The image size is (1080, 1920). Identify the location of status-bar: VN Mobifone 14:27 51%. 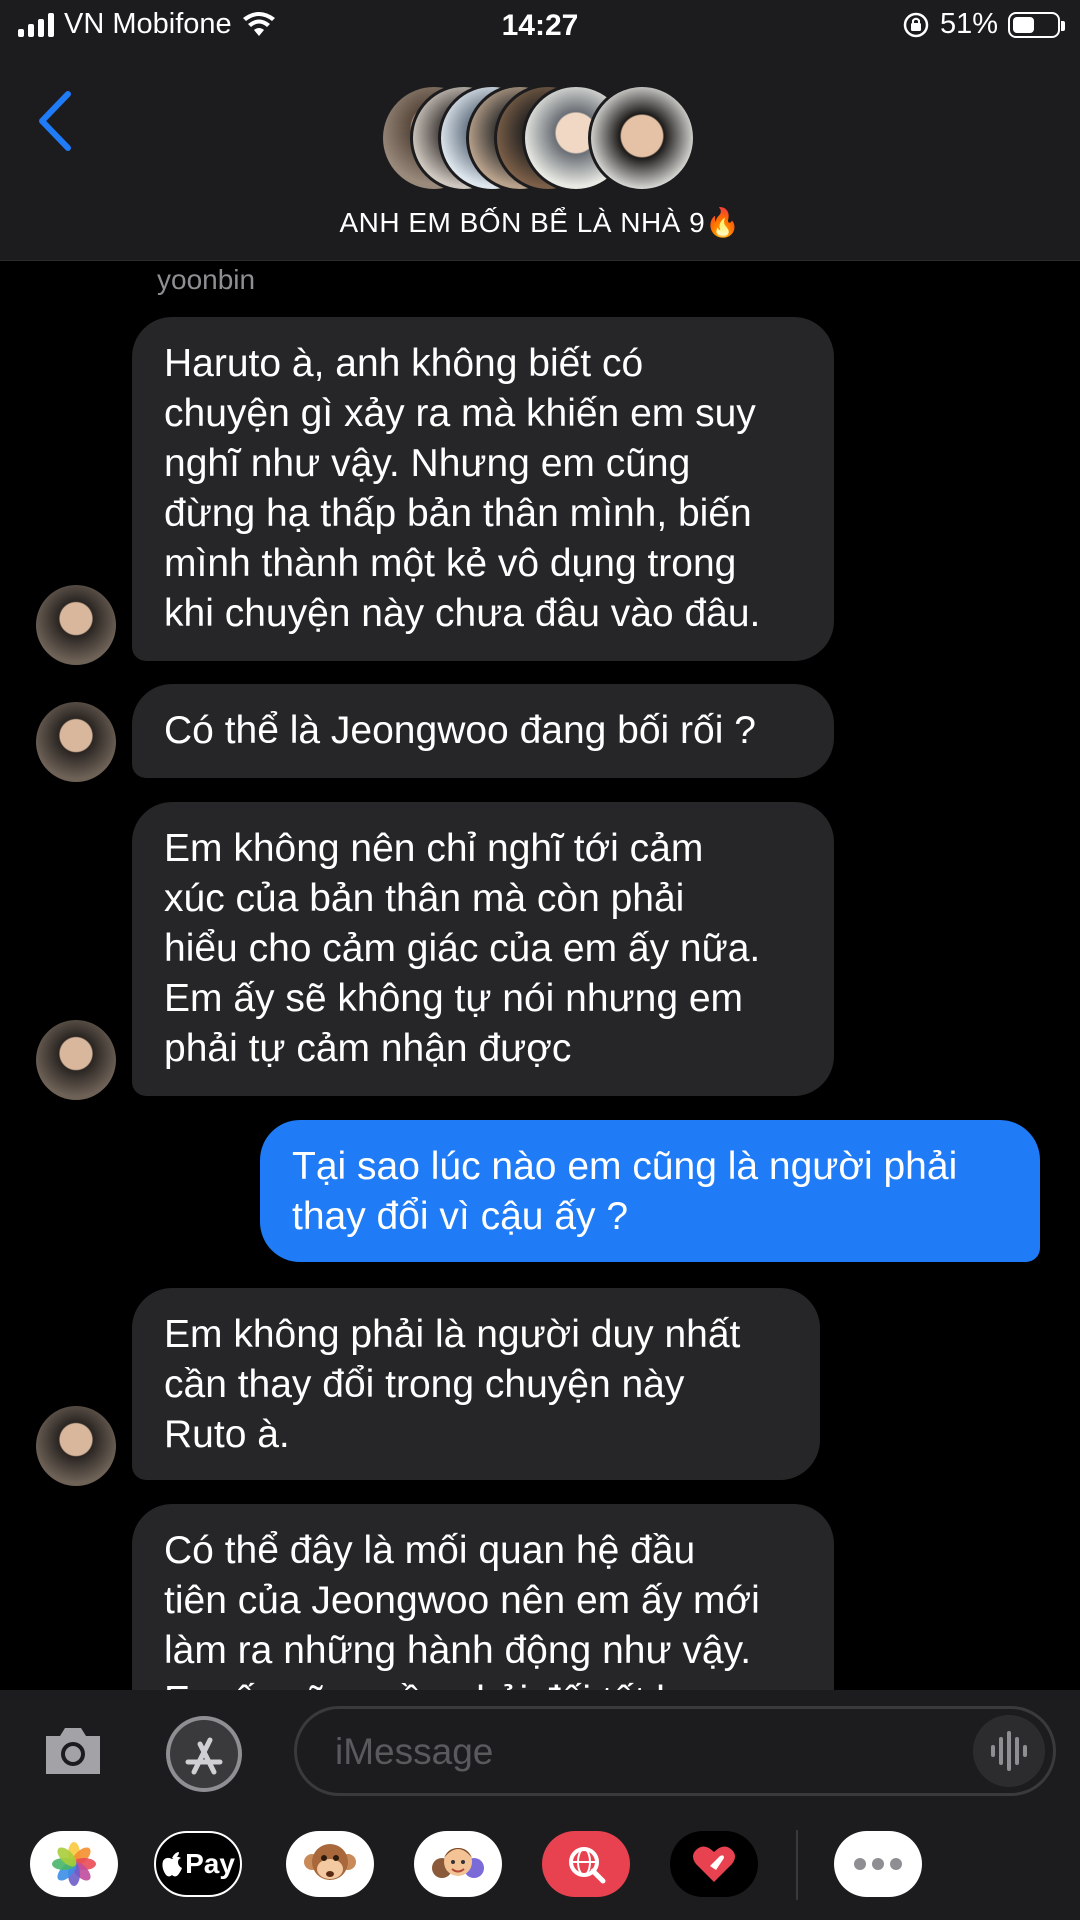
(540, 28).